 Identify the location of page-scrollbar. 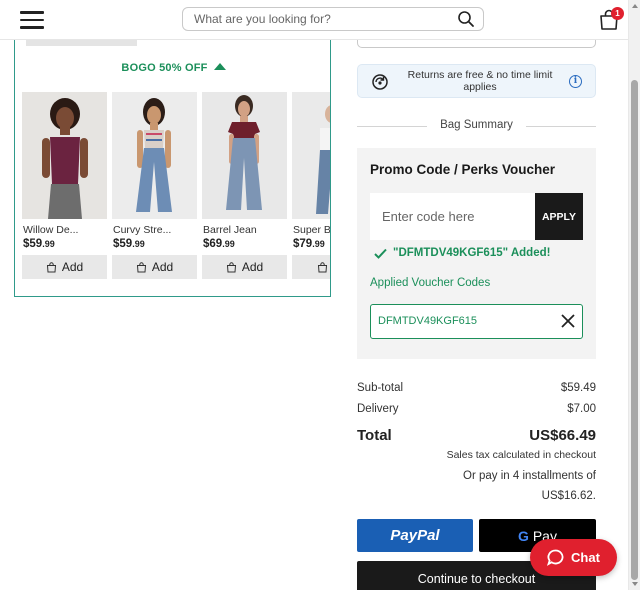
(634, 295).